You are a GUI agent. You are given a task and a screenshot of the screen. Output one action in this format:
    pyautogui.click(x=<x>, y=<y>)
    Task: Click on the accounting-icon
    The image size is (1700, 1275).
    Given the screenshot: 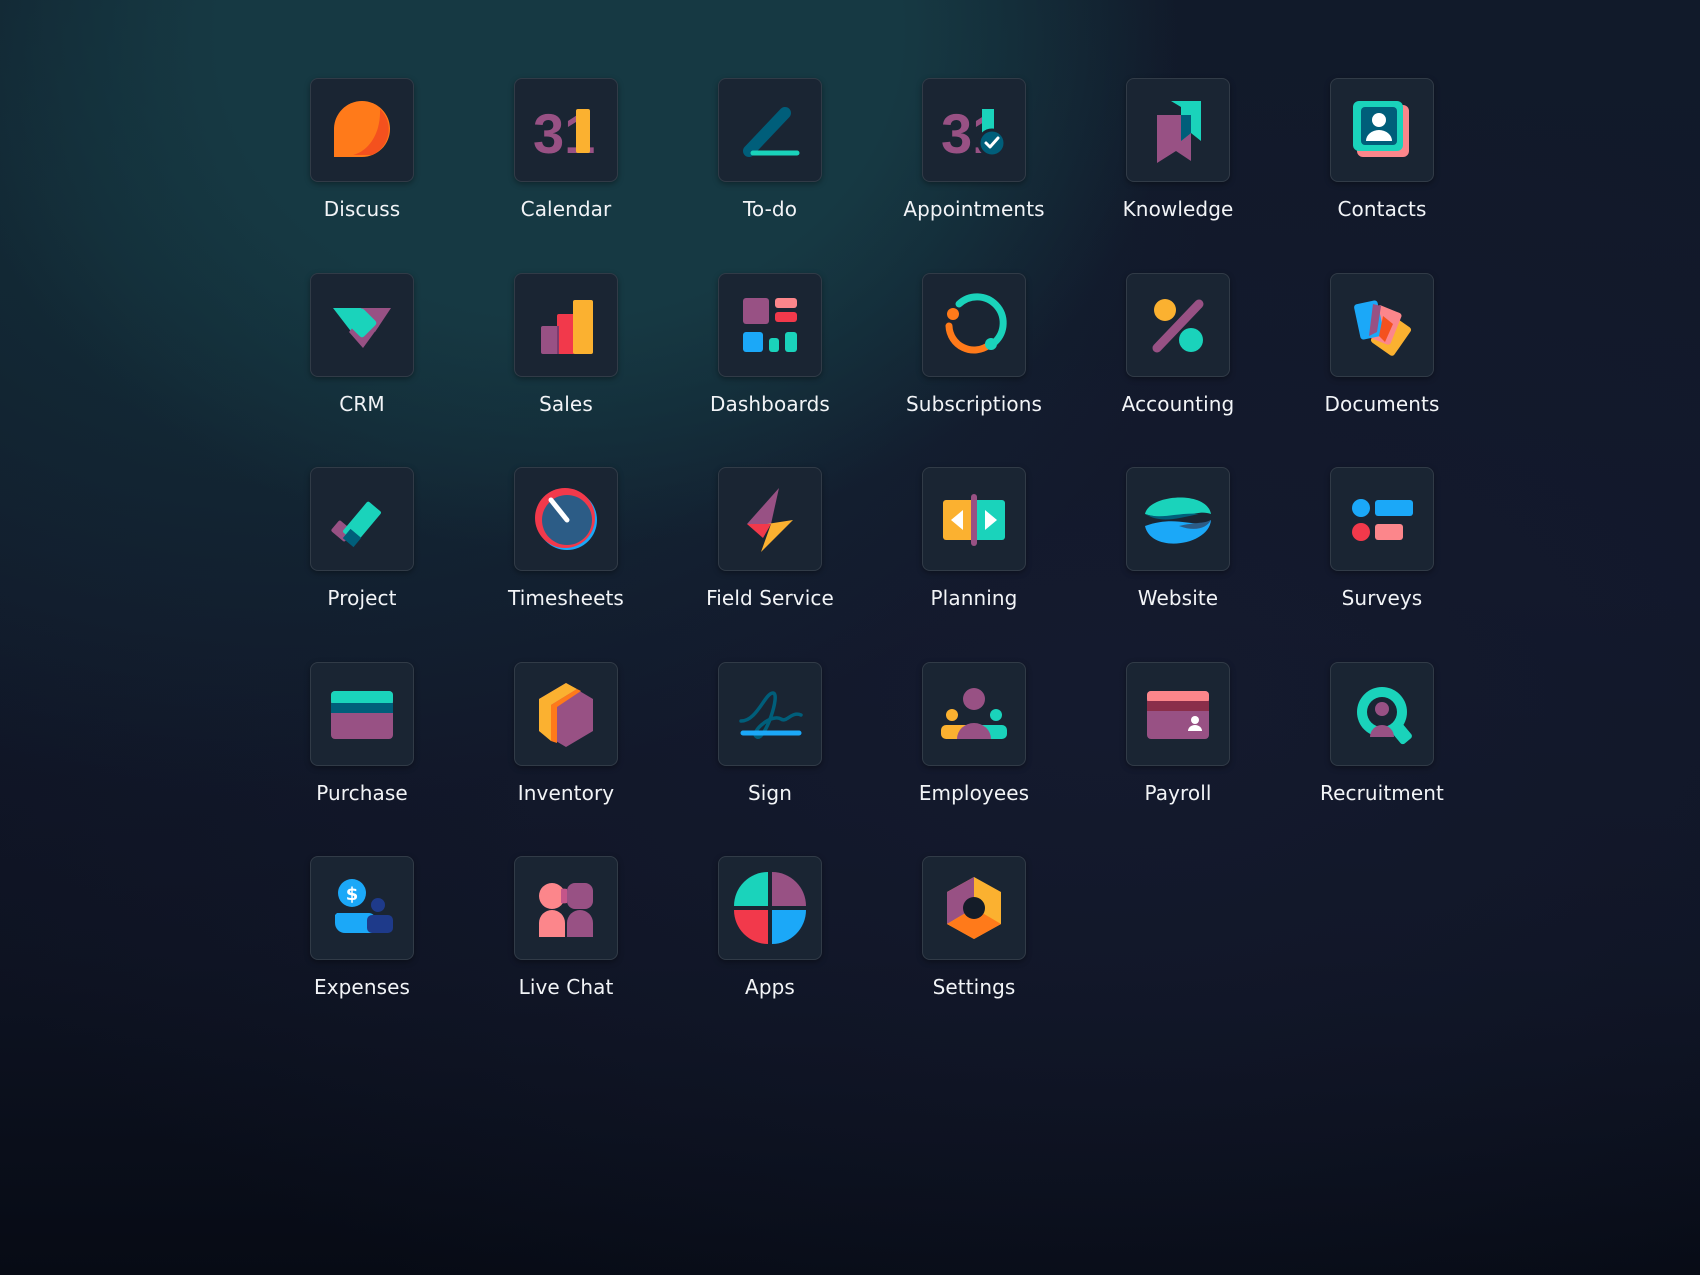 What is the action you would take?
    pyautogui.click(x=1178, y=325)
    